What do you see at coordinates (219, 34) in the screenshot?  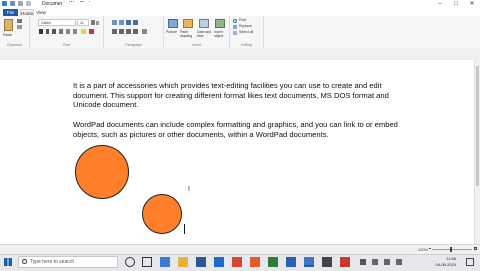 I see `insert-object-label: Insert object` at bounding box center [219, 34].